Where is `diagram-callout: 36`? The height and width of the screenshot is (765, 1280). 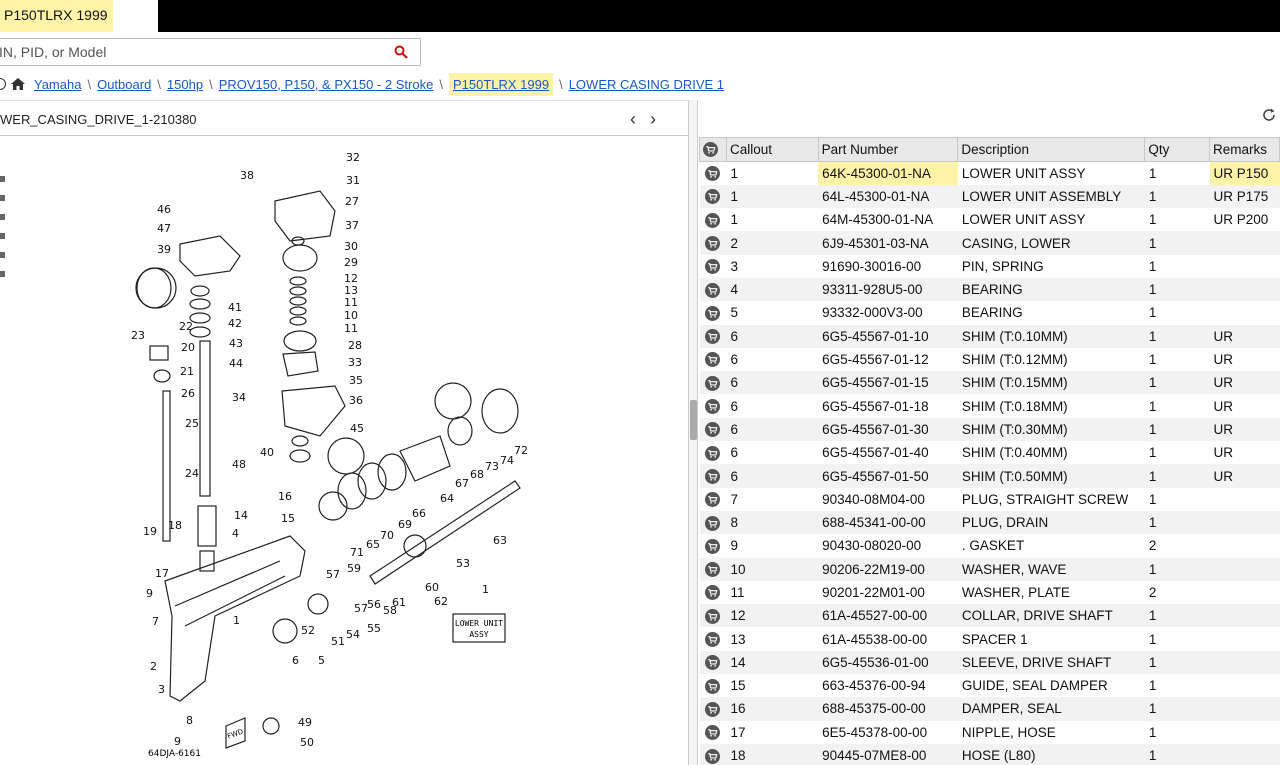 diagram-callout: 36 is located at coordinates (356, 400).